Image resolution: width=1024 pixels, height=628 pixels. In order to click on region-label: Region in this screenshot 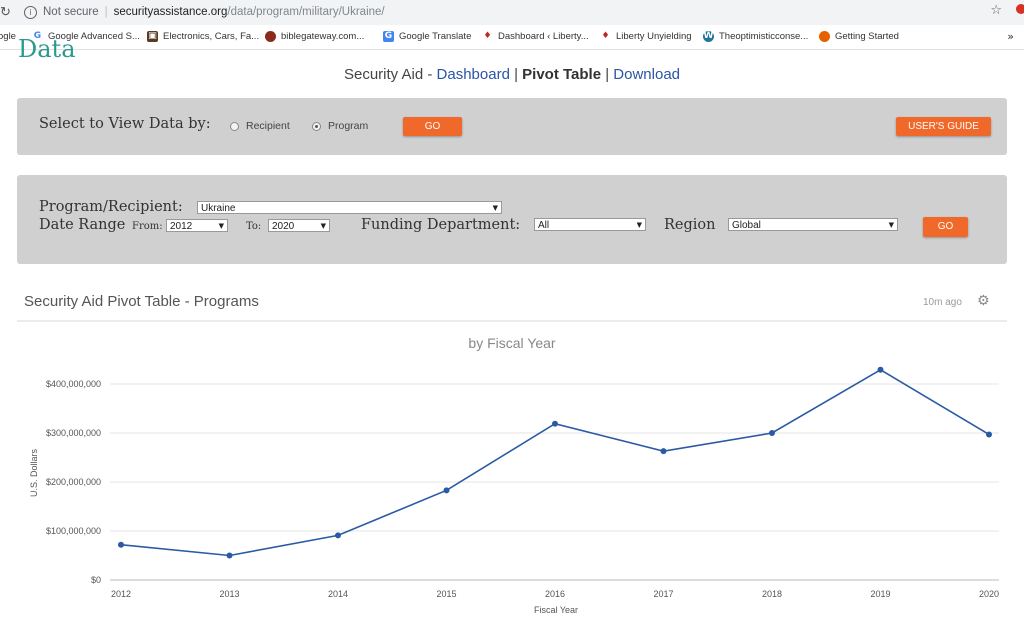, I will do `click(690, 225)`.